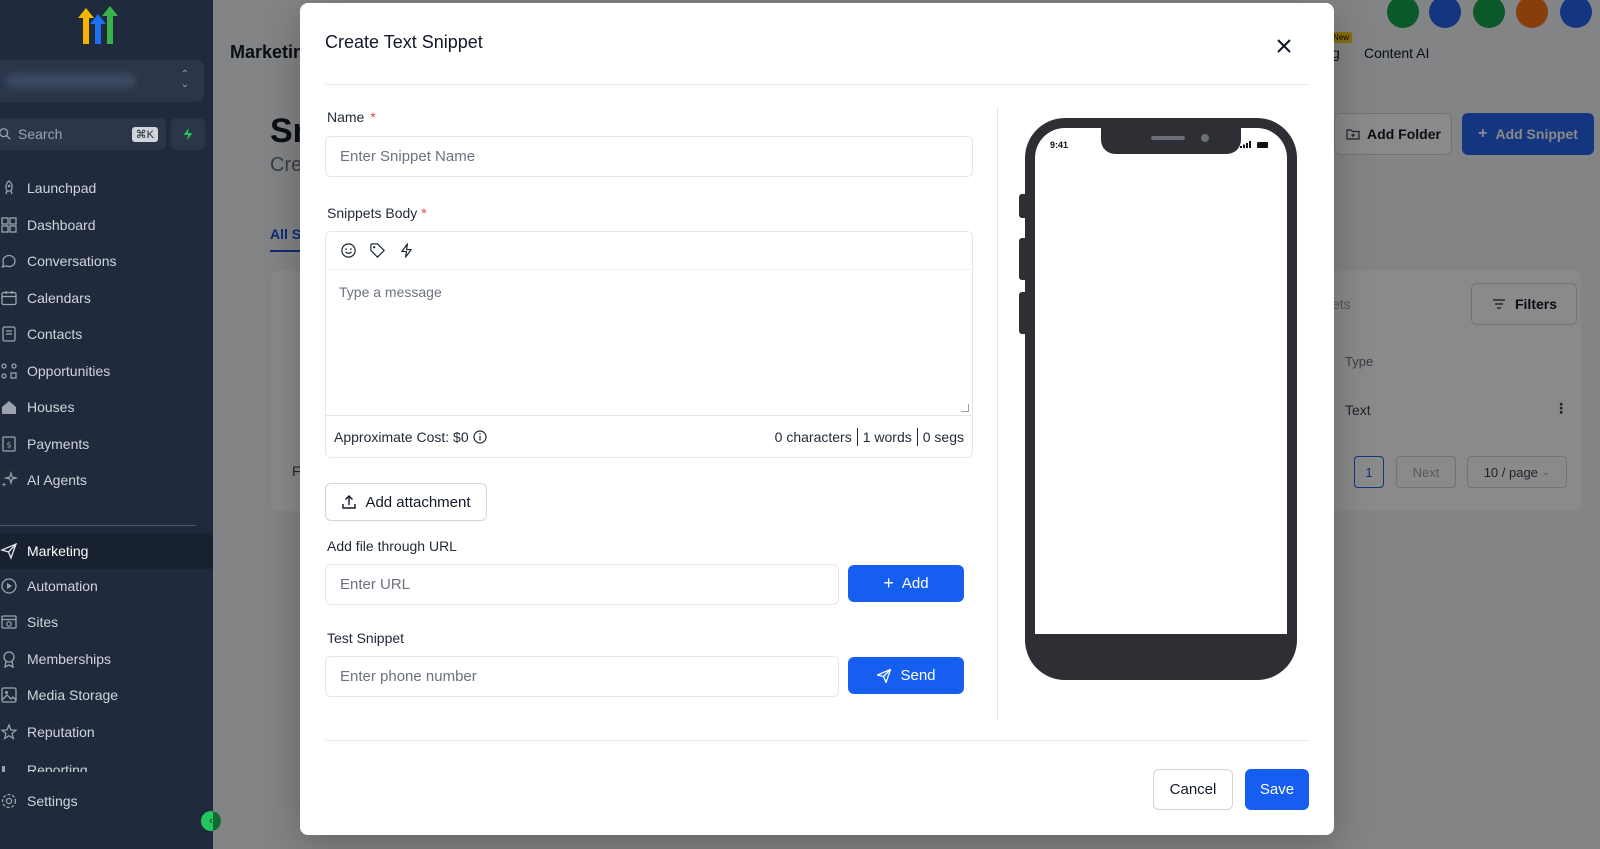 This screenshot has height=849, width=1600. What do you see at coordinates (1205, 138) in the screenshot?
I see `phone-camera` at bounding box center [1205, 138].